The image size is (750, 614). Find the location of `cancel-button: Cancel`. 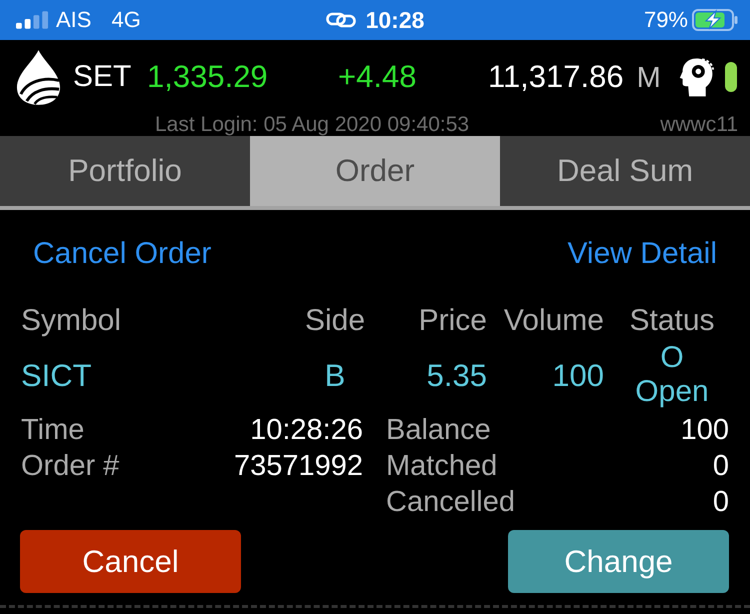

cancel-button: Cancel is located at coordinates (130, 561).